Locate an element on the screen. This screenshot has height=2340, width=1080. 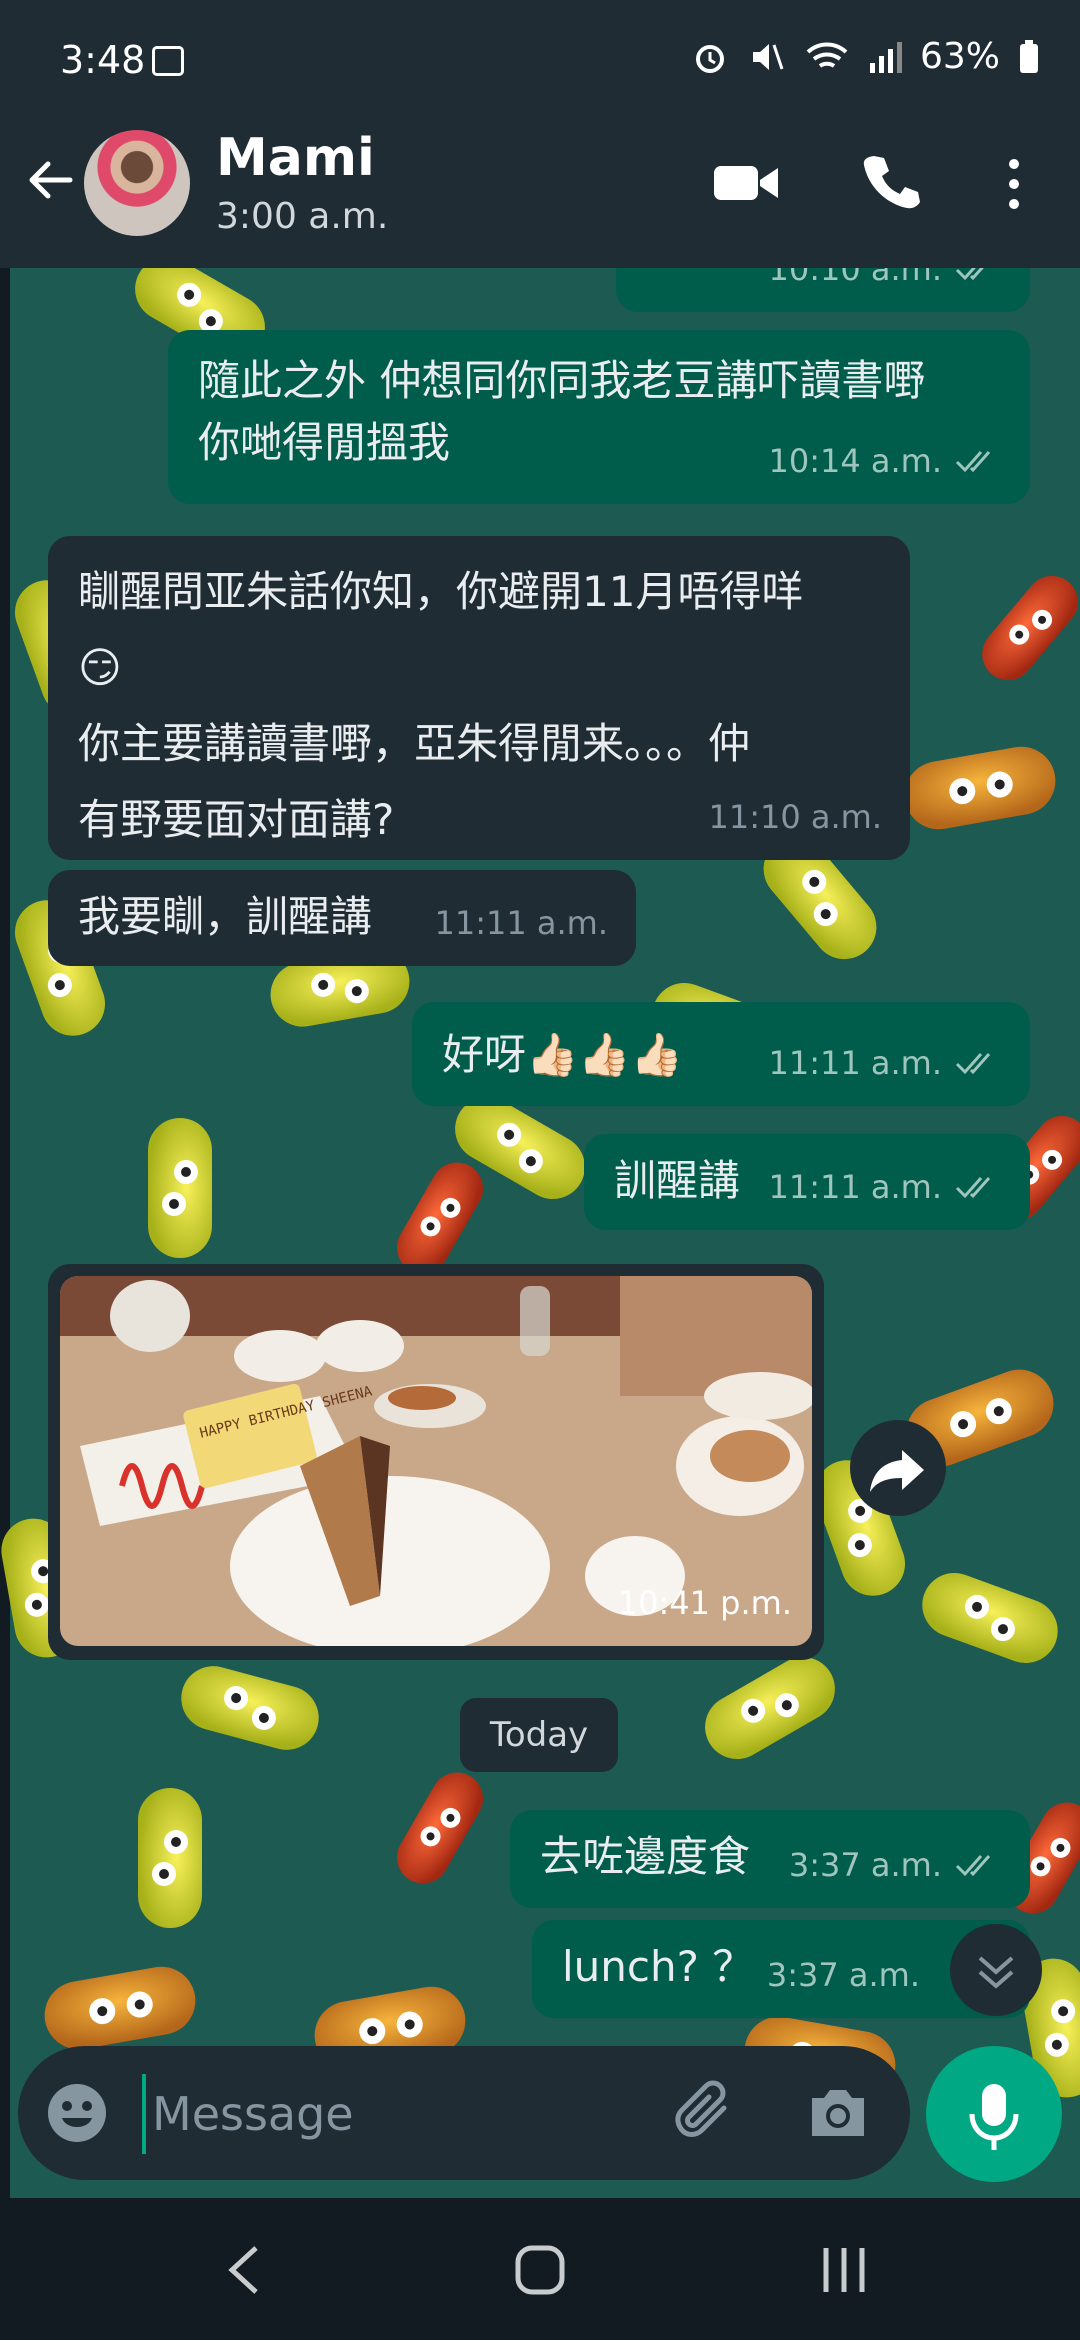
forward-icon is located at coordinates (897, 1471).